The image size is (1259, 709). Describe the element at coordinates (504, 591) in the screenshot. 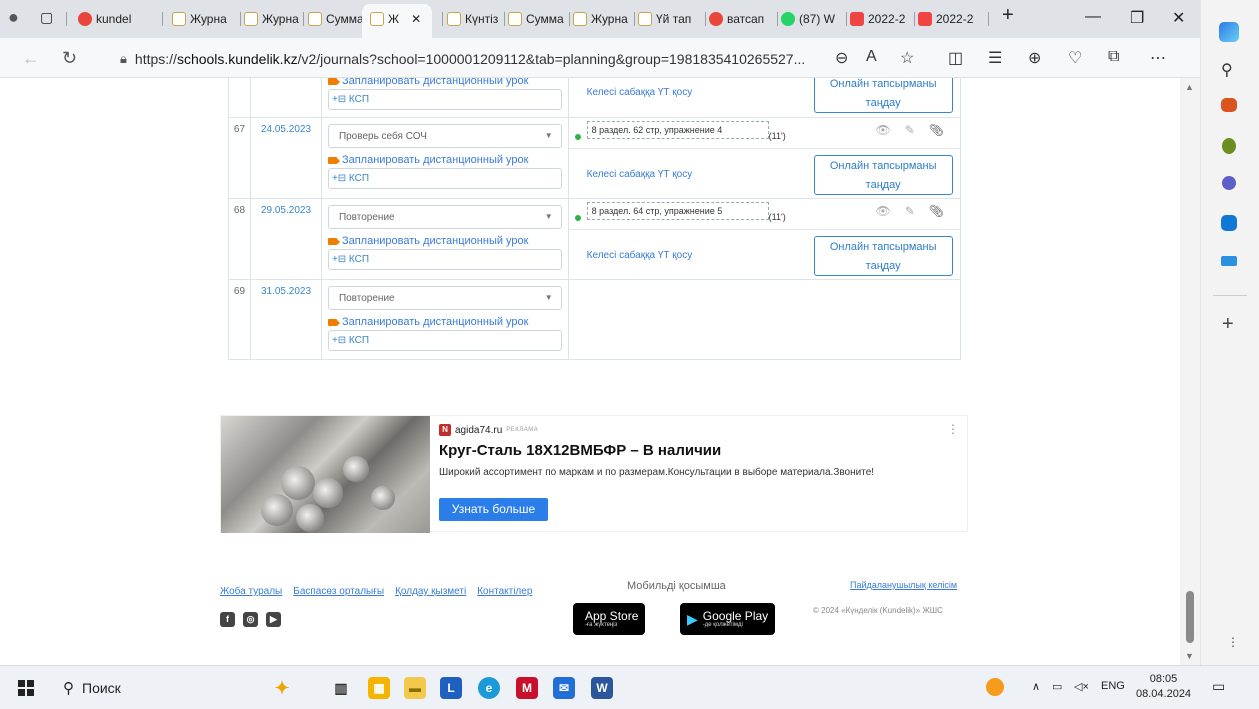

I see `footer-link-contacts: Контактілер` at that location.